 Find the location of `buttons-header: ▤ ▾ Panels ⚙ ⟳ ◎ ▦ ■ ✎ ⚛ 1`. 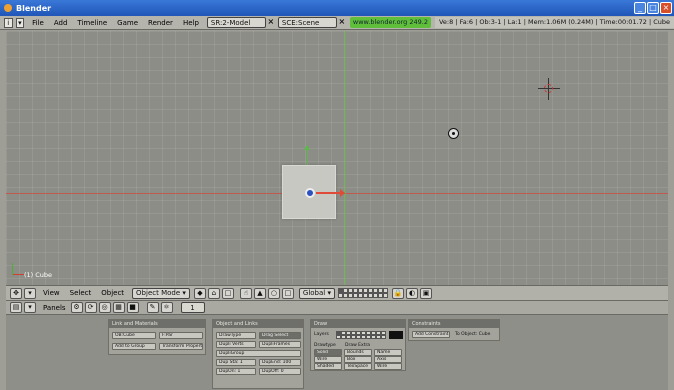

buttons-header: ▤ ▾ Panels ⚙ ⟳ ◎ ▦ ■ ✎ ⚛ 1 is located at coordinates (337, 308).